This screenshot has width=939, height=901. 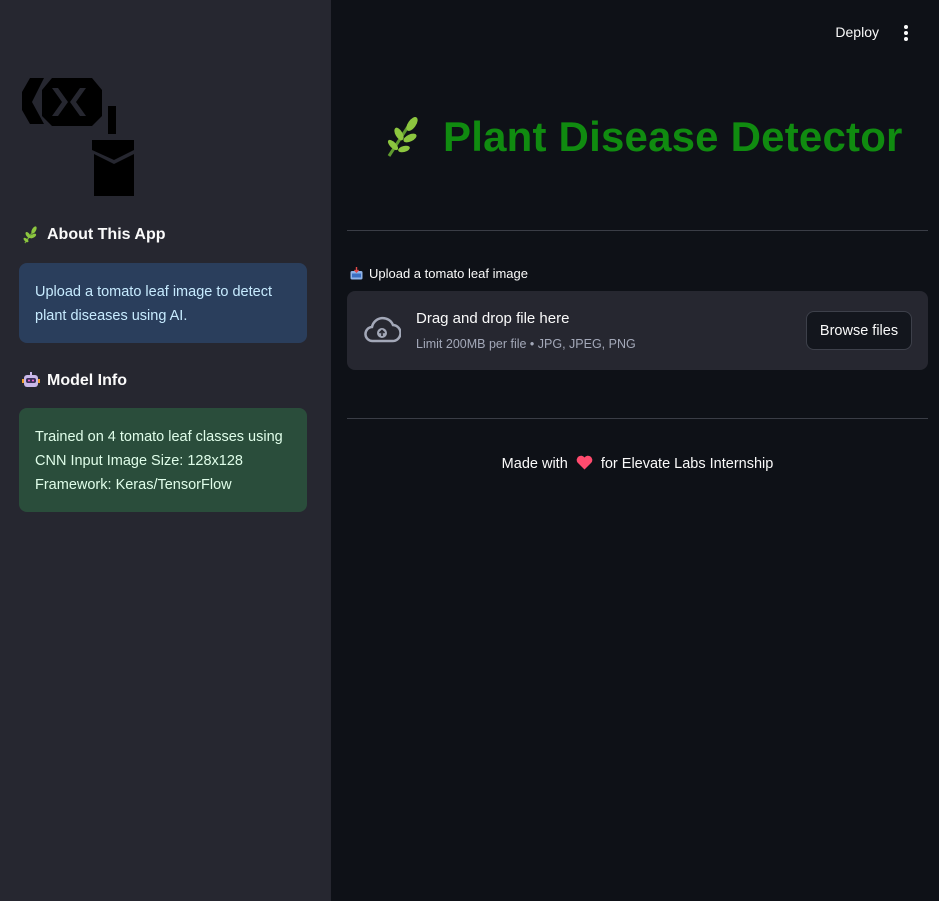 I want to click on dropzone-limit: Limit 200MB per file • JPG, JPEG, PNG, so click(x=526, y=344).